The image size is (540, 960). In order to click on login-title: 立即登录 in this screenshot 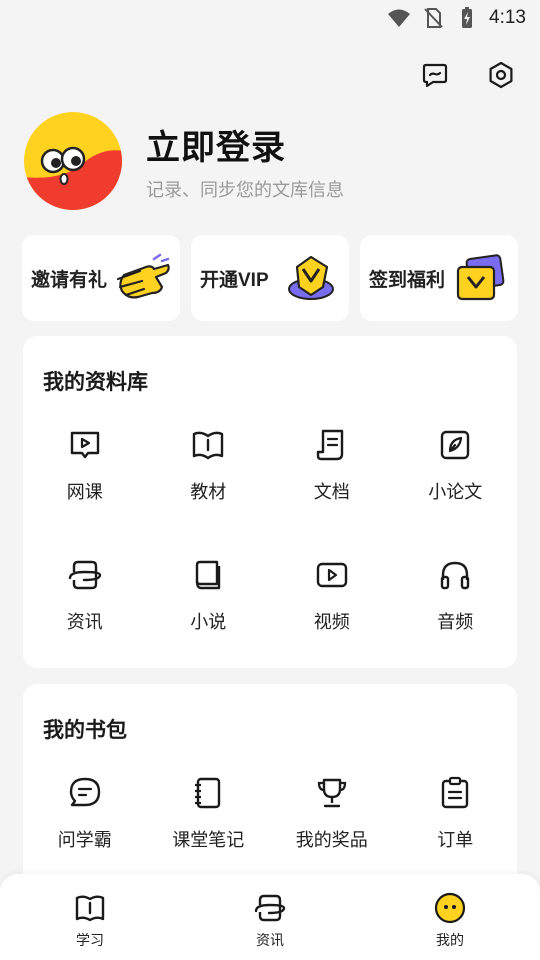, I will do `click(216, 144)`.